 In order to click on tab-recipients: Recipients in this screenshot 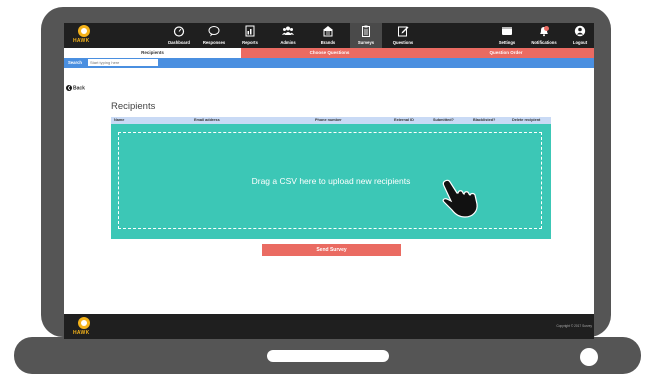, I will do `click(152, 53)`.